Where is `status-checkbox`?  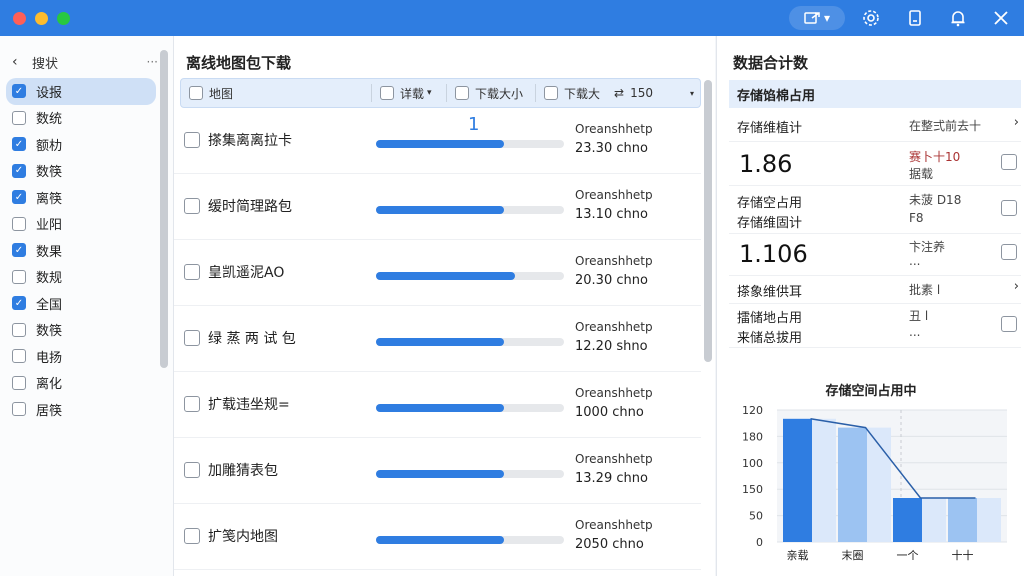
status-checkbox is located at coordinates (387, 93).